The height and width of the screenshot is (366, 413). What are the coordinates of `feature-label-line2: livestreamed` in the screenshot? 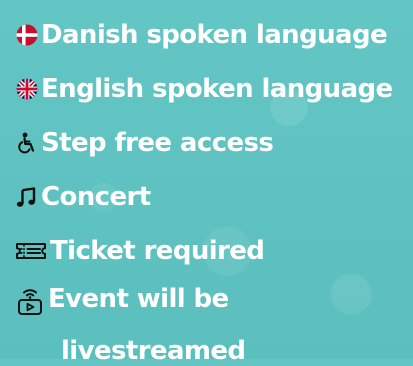 It's located at (153, 351).